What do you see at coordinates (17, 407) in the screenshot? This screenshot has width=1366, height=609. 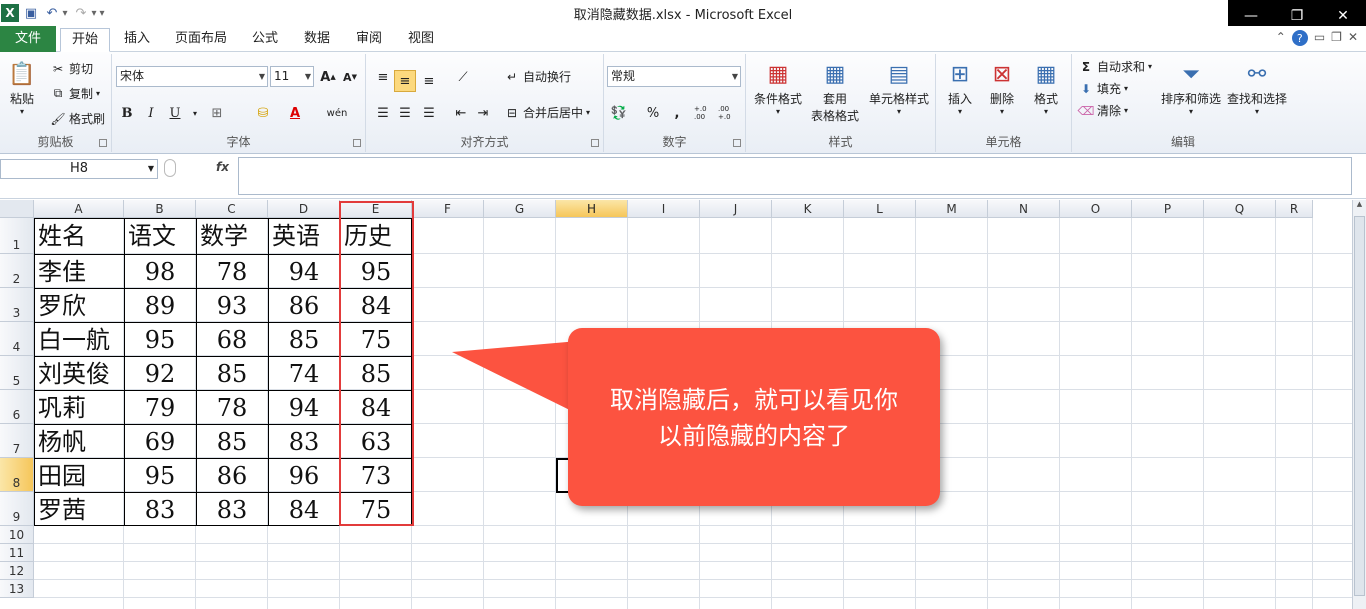 I see `row-header-6: 6` at bounding box center [17, 407].